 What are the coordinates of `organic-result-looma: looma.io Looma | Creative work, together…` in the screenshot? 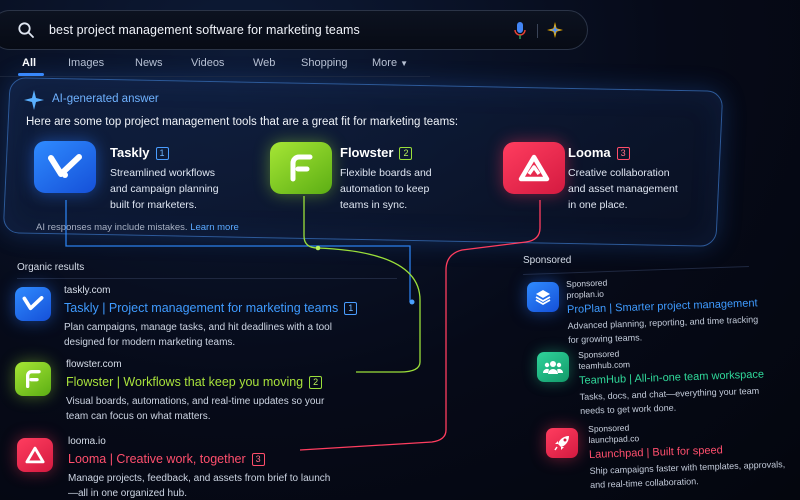 It's located at (199, 468).